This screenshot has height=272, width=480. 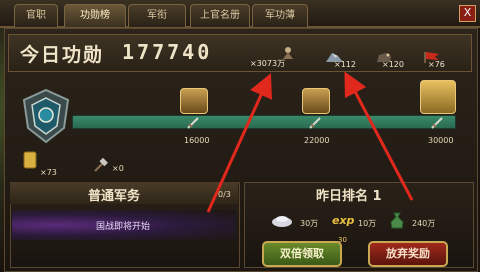 What do you see at coordinates (316, 101) in the screenshot?
I see `chest-icon-tier2` at bounding box center [316, 101].